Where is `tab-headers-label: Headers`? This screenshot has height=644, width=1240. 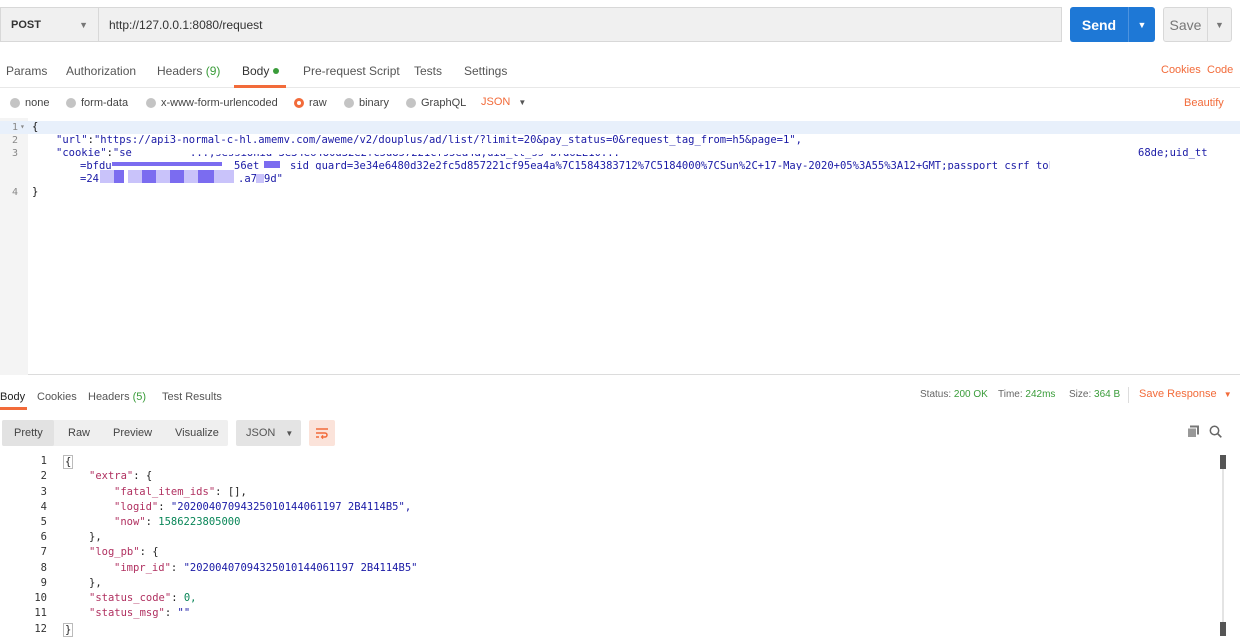 tab-headers-label: Headers is located at coordinates (180, 71).